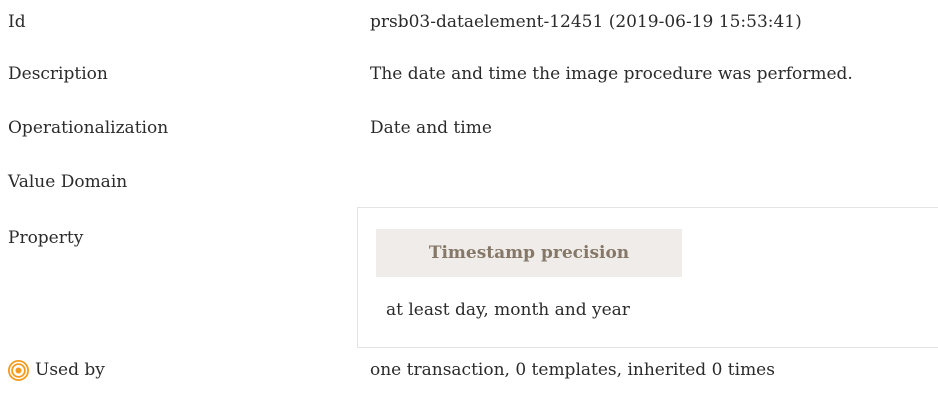 This screenshot has height=398, width=938. What do you see at coordinates (529, 253) in the screenshot?
I see `property-column-header: Timestamp precision` at bounding box center [529, 253].